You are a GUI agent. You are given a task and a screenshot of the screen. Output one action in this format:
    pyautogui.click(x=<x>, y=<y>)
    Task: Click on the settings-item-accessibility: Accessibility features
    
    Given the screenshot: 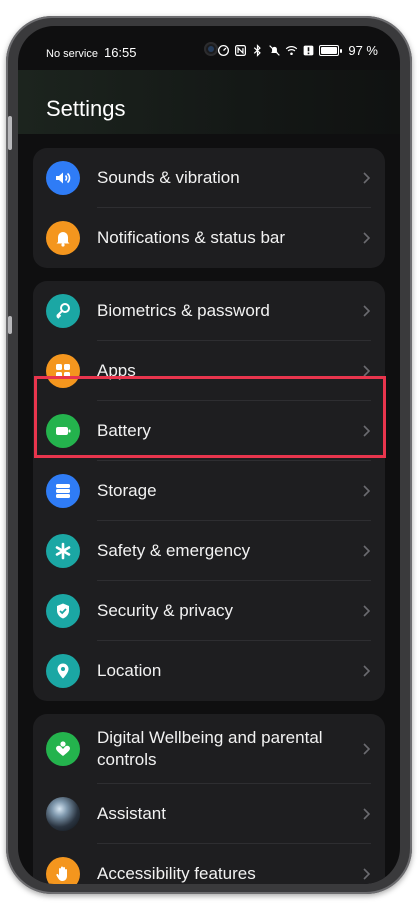 What is the action you would take?
    pyautogui.click(x=209, y=864)
    